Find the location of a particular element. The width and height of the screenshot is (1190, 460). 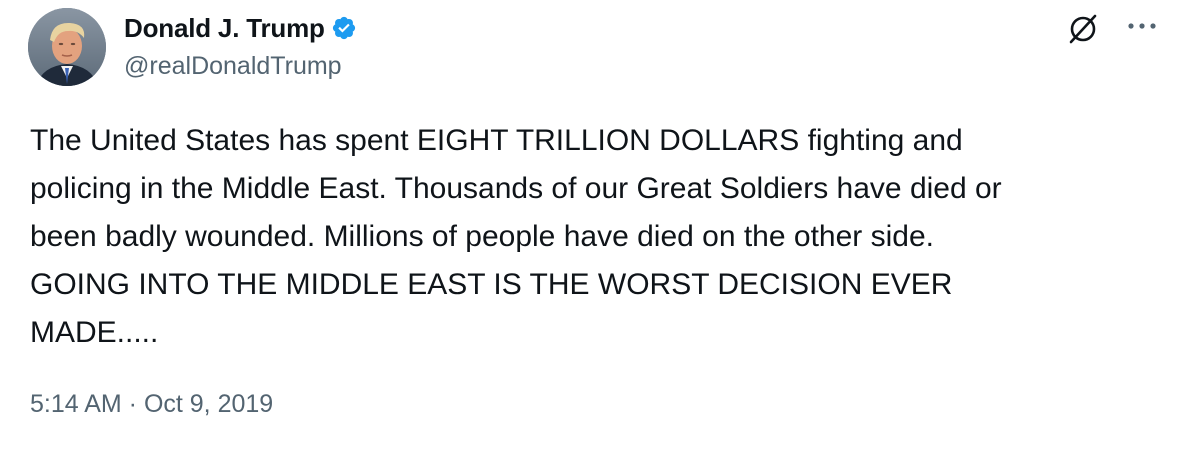

author-handle: @realDonaldTrump is located at coordinates (233, 66).